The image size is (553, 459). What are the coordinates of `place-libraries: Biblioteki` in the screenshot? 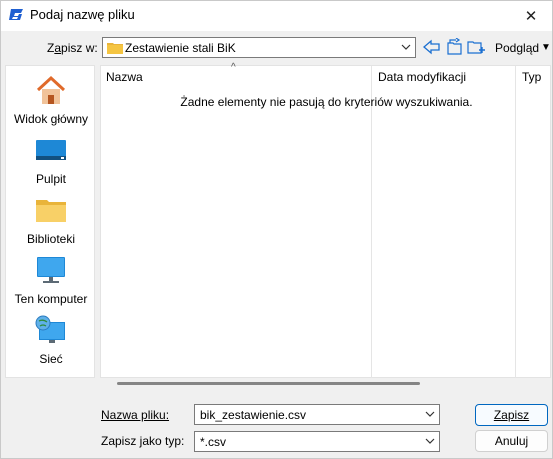 It's located at (51, 220).